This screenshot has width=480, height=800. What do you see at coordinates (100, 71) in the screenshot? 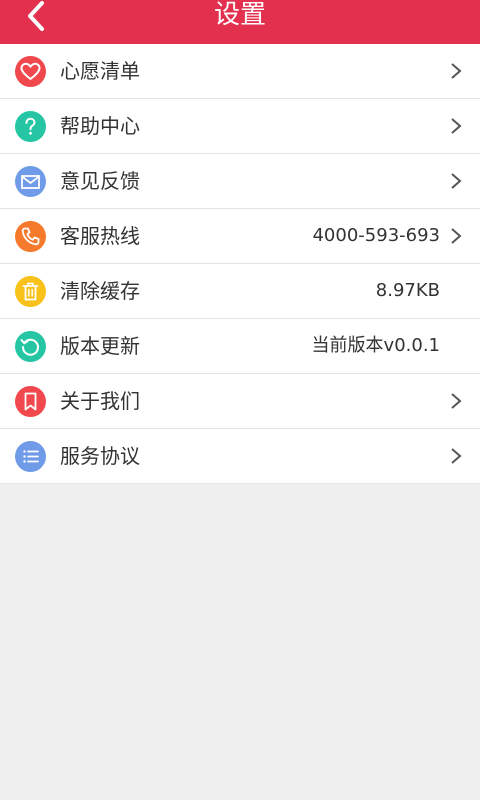
I see `settings-item-label: 心愿清单` at bounding box center [100, 71].